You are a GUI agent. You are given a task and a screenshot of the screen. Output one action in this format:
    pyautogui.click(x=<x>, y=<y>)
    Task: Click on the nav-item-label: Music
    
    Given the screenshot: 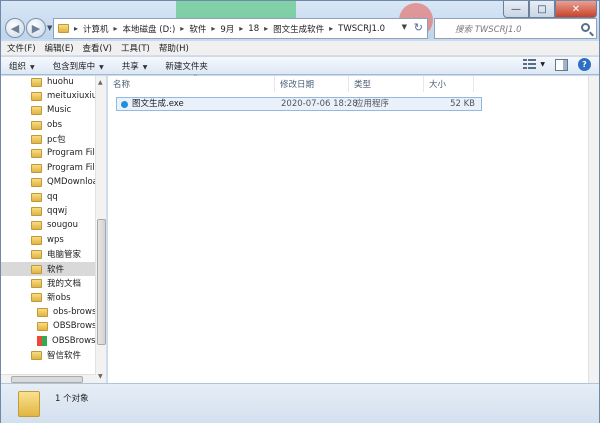 What is the action you would take?
    pyautogui.click(x=59, y=110)
    